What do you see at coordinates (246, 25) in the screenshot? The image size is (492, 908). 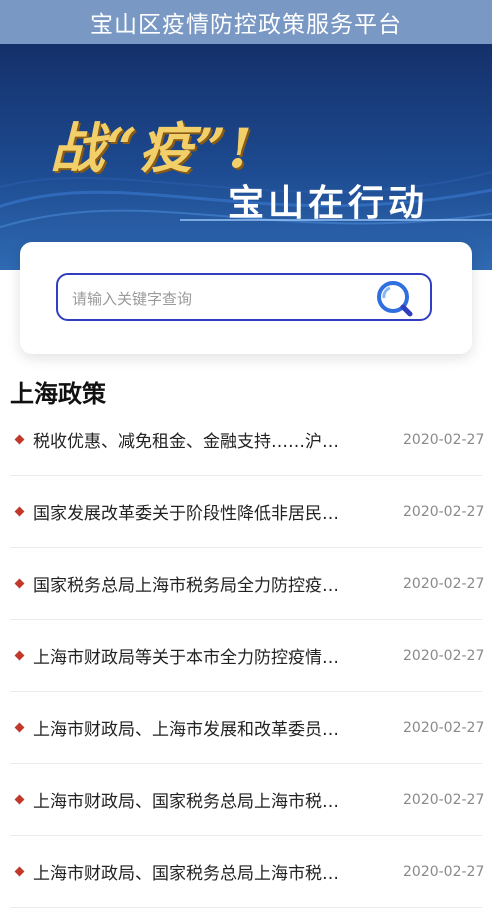 I see `page-title: 宝山区疫情防控政策服务平台` at bounding box center [246, 25].